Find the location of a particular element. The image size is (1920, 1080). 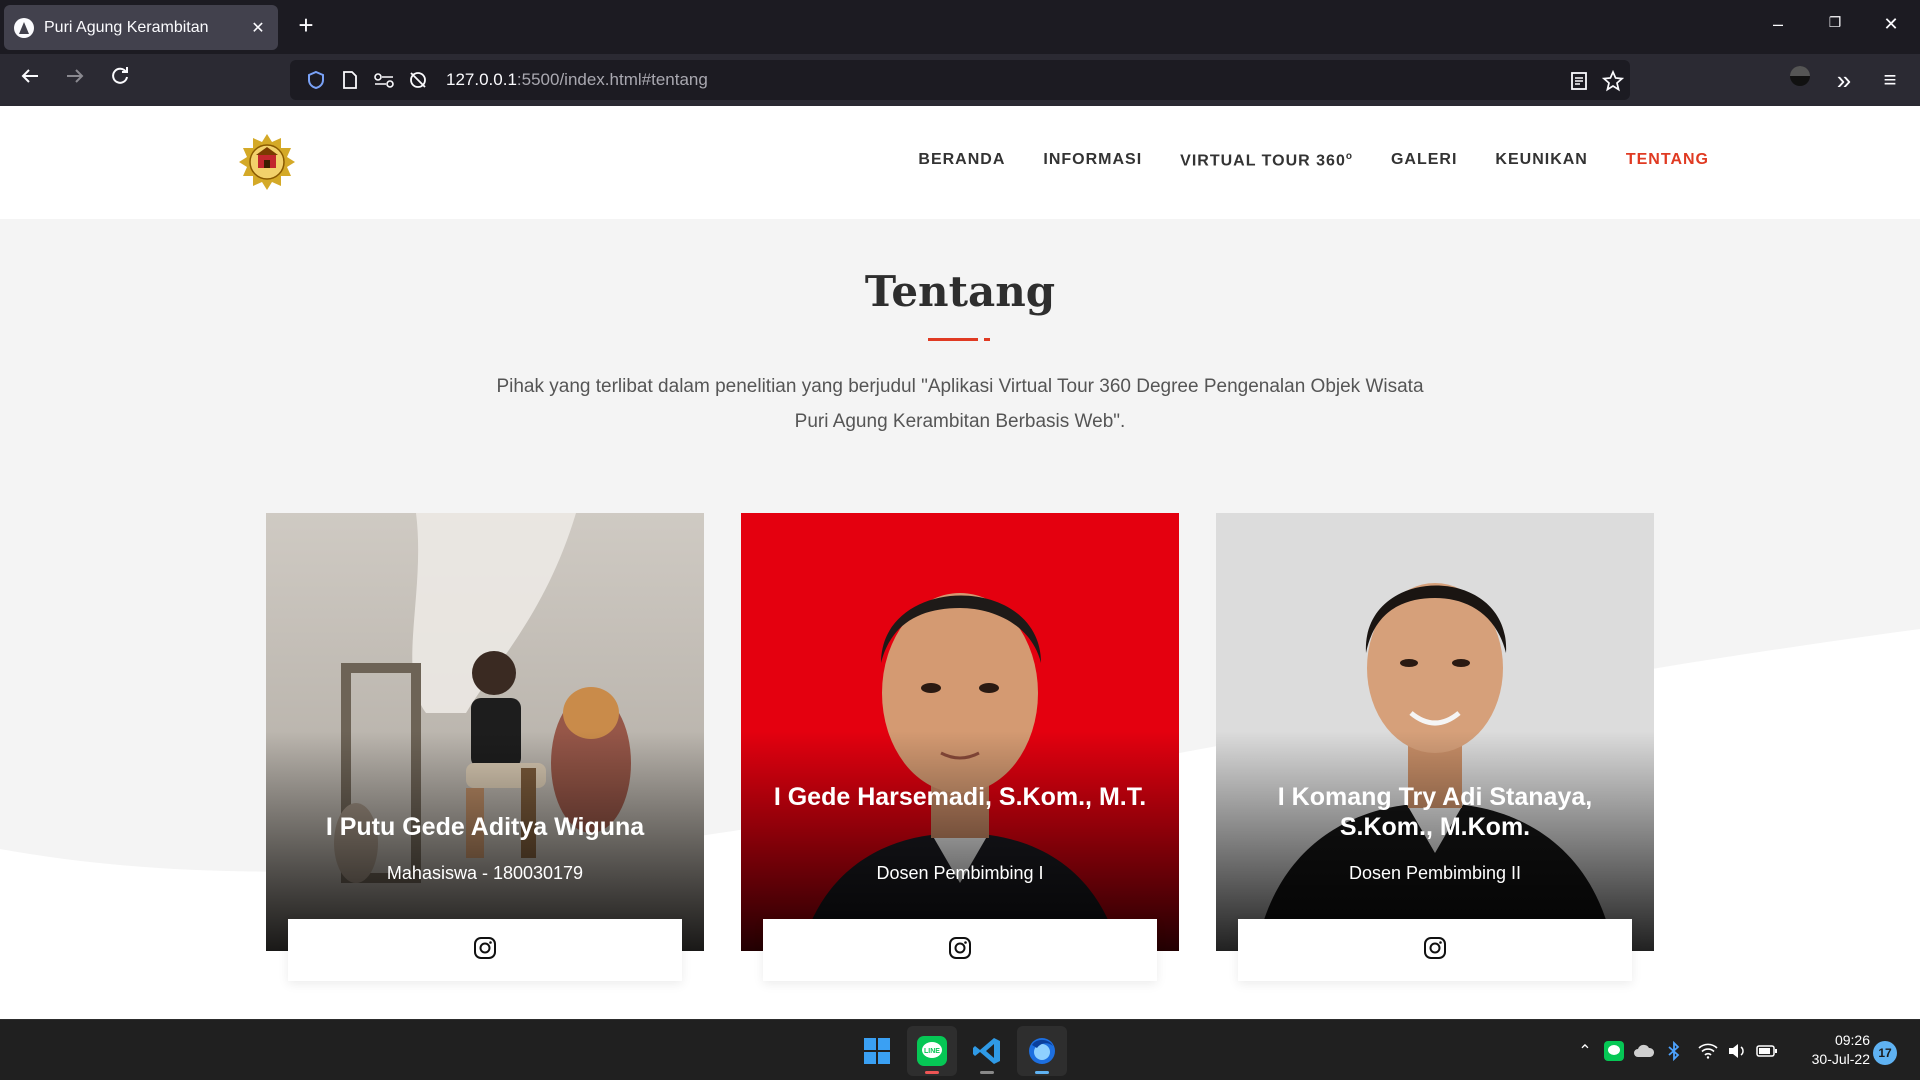

firefox-icon is located at coordinates (1042, 1051).